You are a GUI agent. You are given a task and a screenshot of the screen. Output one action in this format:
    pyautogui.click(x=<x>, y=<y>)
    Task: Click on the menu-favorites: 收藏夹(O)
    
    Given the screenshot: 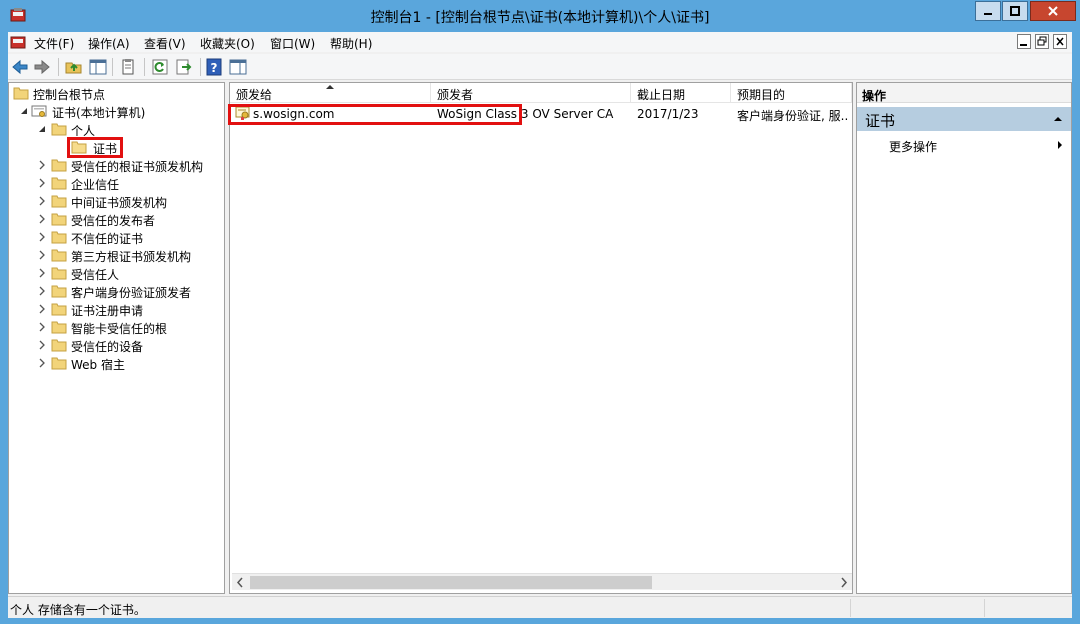 What is the action you would take?
    pyautogui.click(x=227, y=43)
    